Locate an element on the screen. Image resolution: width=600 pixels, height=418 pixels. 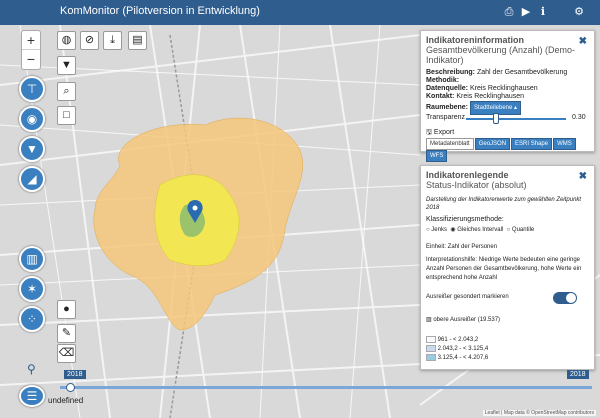
esri-shape-button: ESRI Shape is located at coordinates (532, 144).